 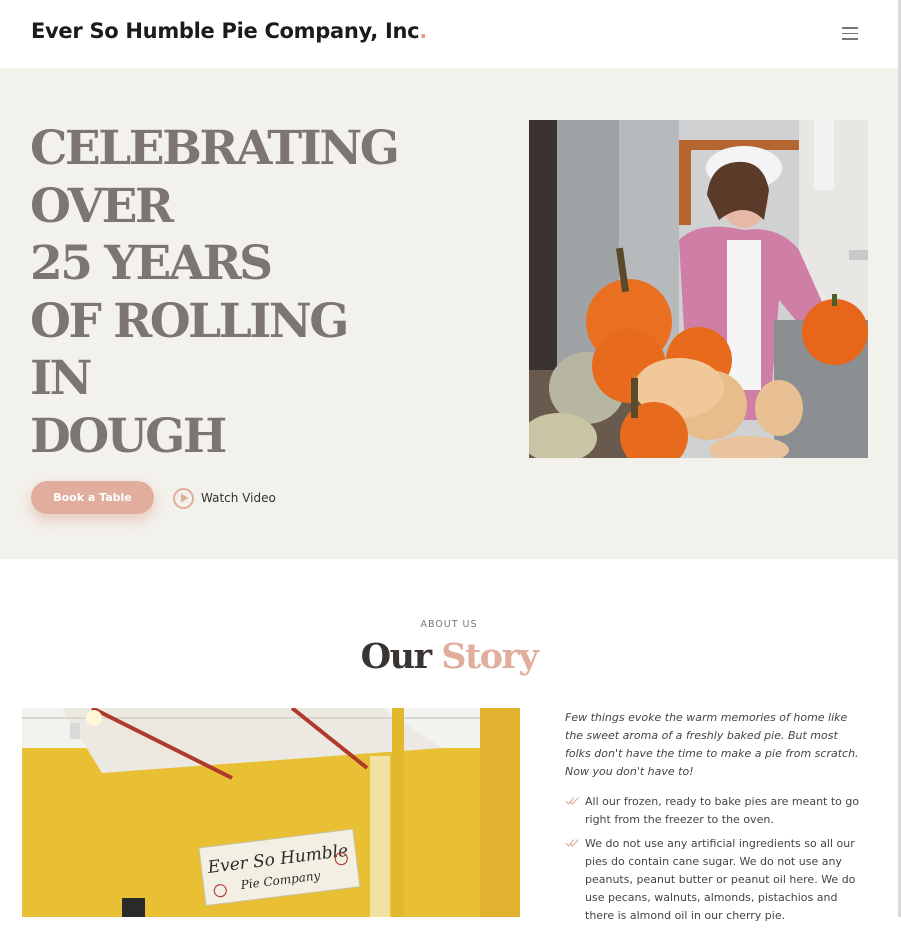 What do you see at coordinates (396, 656) in the screenshot?
I see `about-title-main: Our` at bounding box center [396, 656].